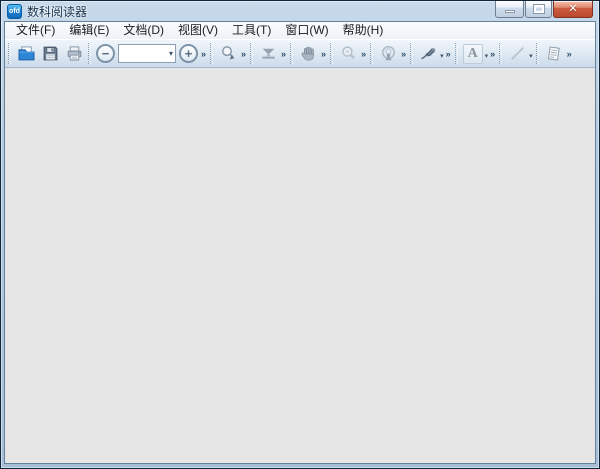  I want to click on menu-item-edit: 编辑(E), so click(89, 30).